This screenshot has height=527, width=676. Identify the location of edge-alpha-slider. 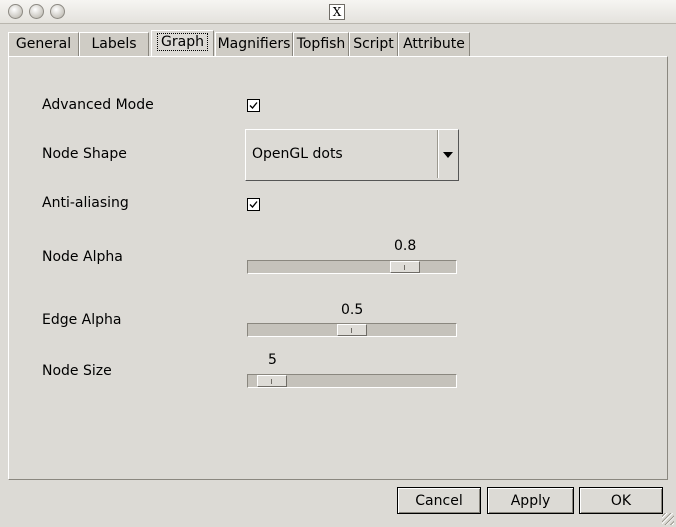
(352, 330).